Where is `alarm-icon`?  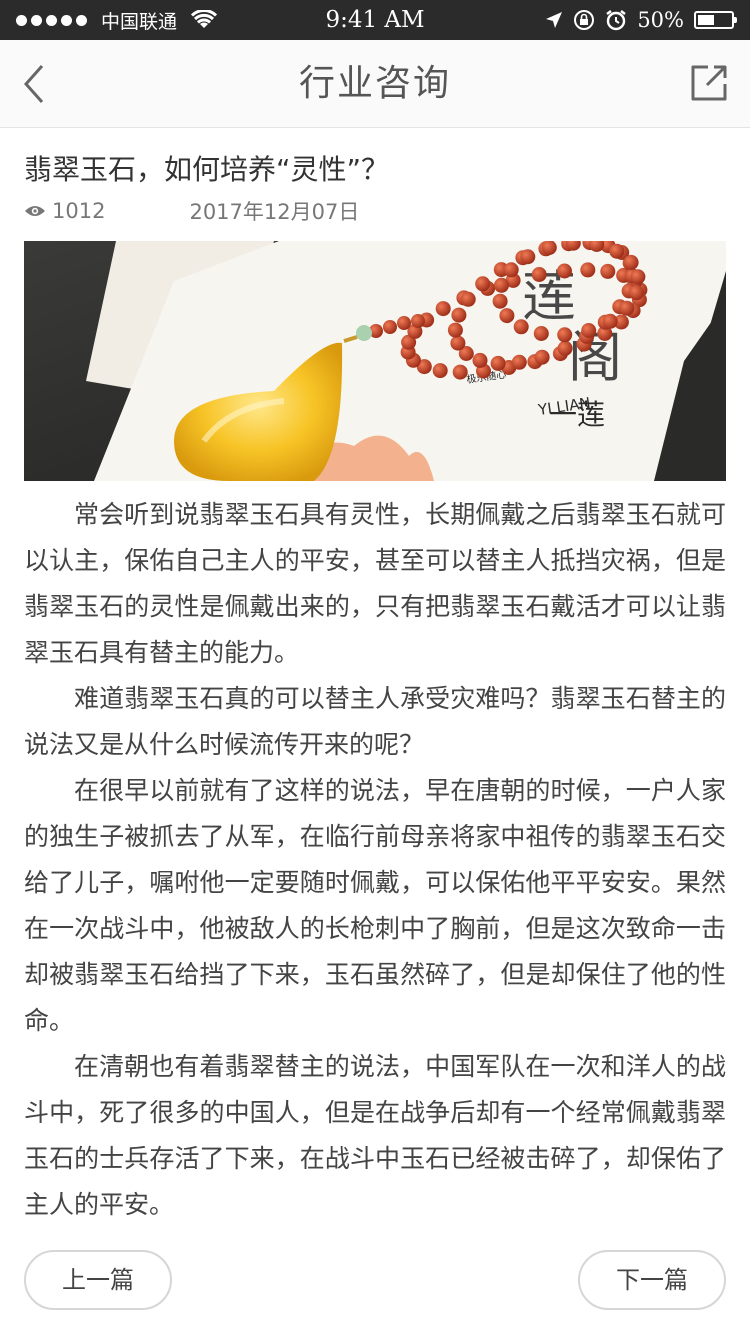 alarm-icon is located at coordinates (616, 20).